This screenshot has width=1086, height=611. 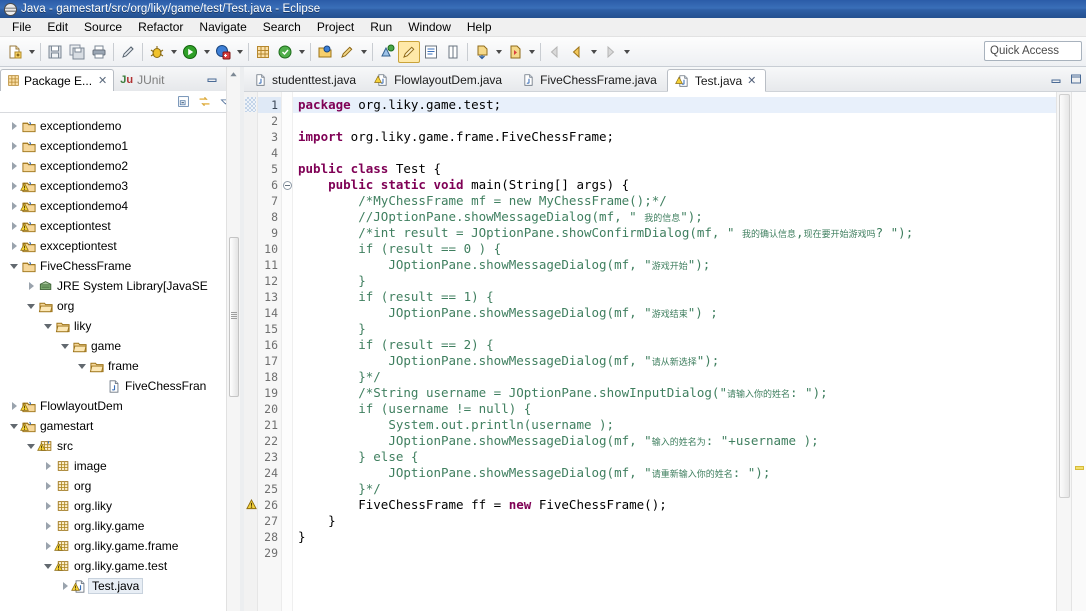 What do you see at coordinates (233, 74) in the screenshot?
I see `scroll-up-icon` at bounding box center [233, 74].